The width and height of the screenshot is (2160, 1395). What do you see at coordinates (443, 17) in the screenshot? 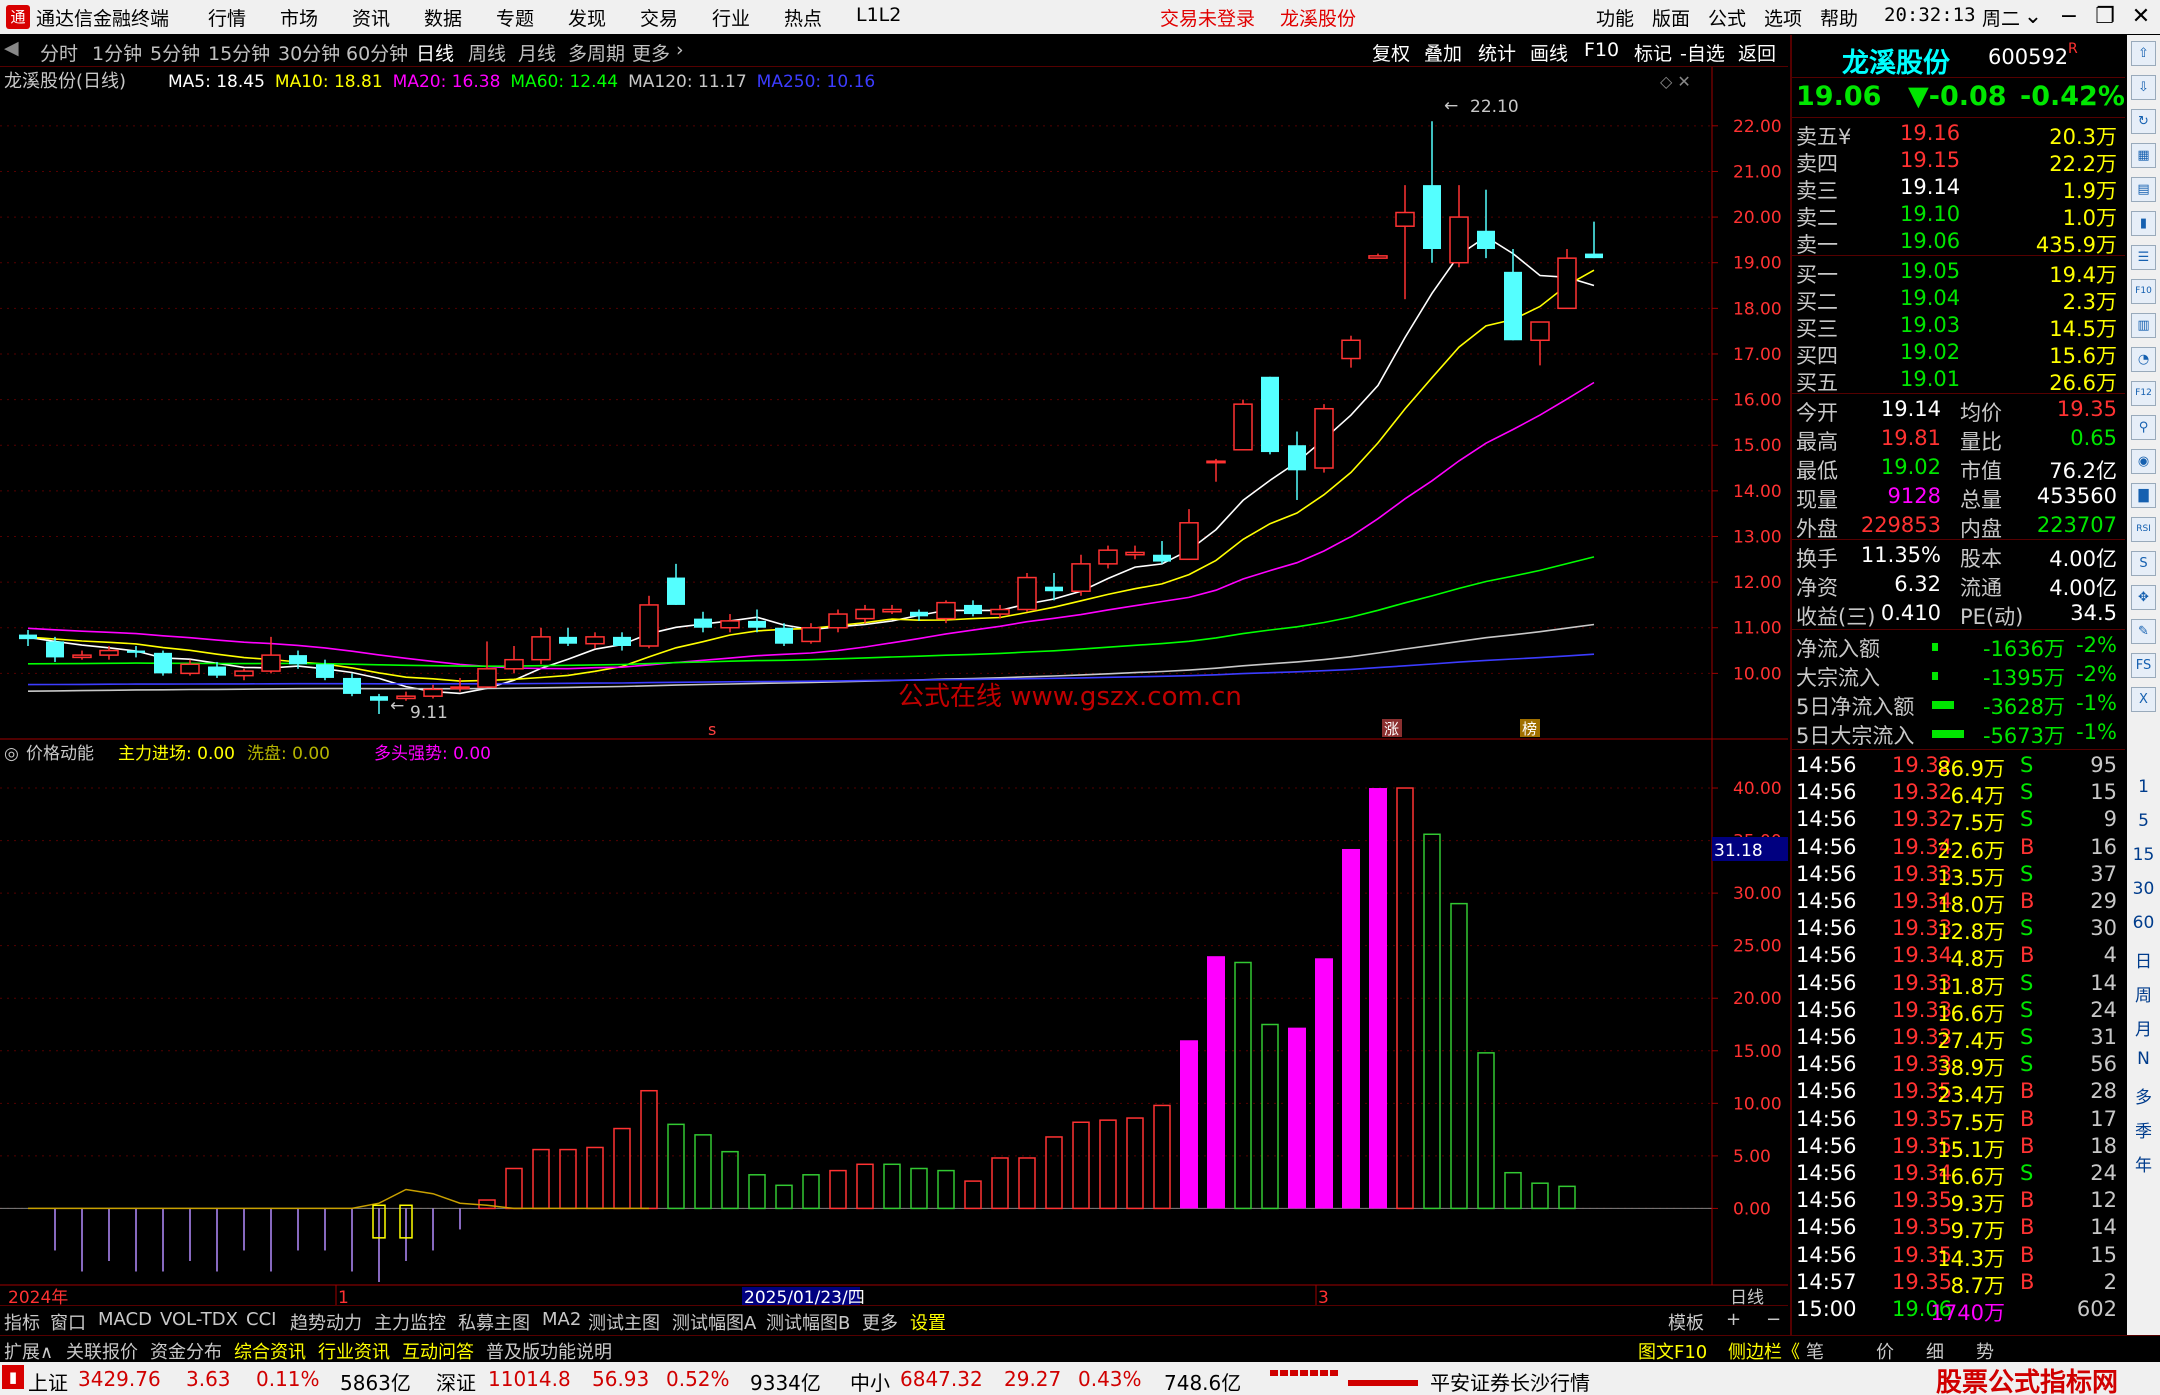
I see `menu-item-shuju: 数据` at bounding box center [443, 17].